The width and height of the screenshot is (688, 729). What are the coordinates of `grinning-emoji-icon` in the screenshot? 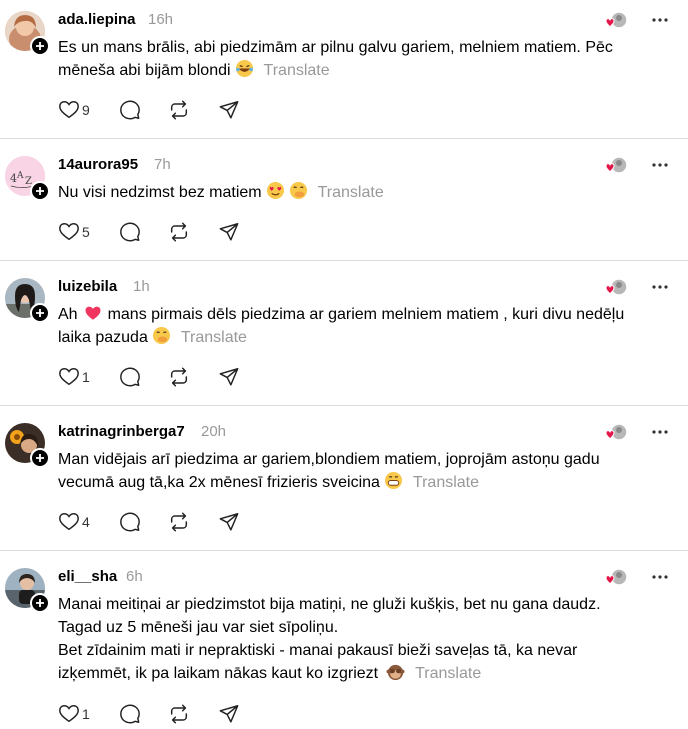 It's located at (393, 480).